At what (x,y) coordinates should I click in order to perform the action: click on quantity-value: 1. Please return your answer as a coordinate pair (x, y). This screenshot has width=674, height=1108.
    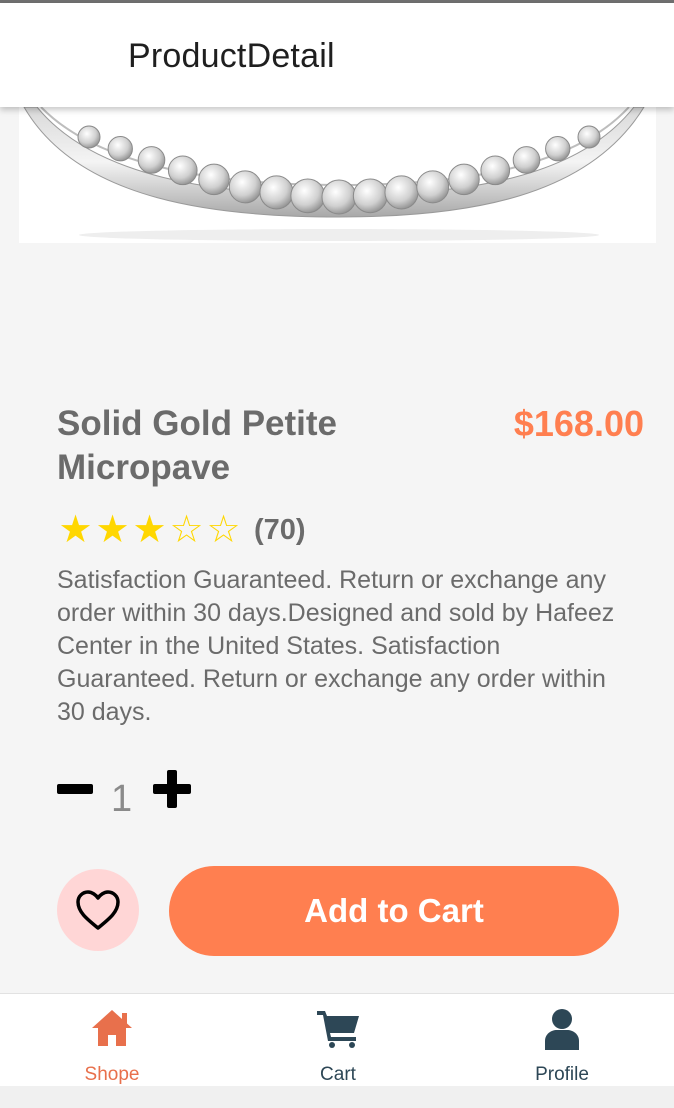
    Looking at the image, I should click on (122, 799).